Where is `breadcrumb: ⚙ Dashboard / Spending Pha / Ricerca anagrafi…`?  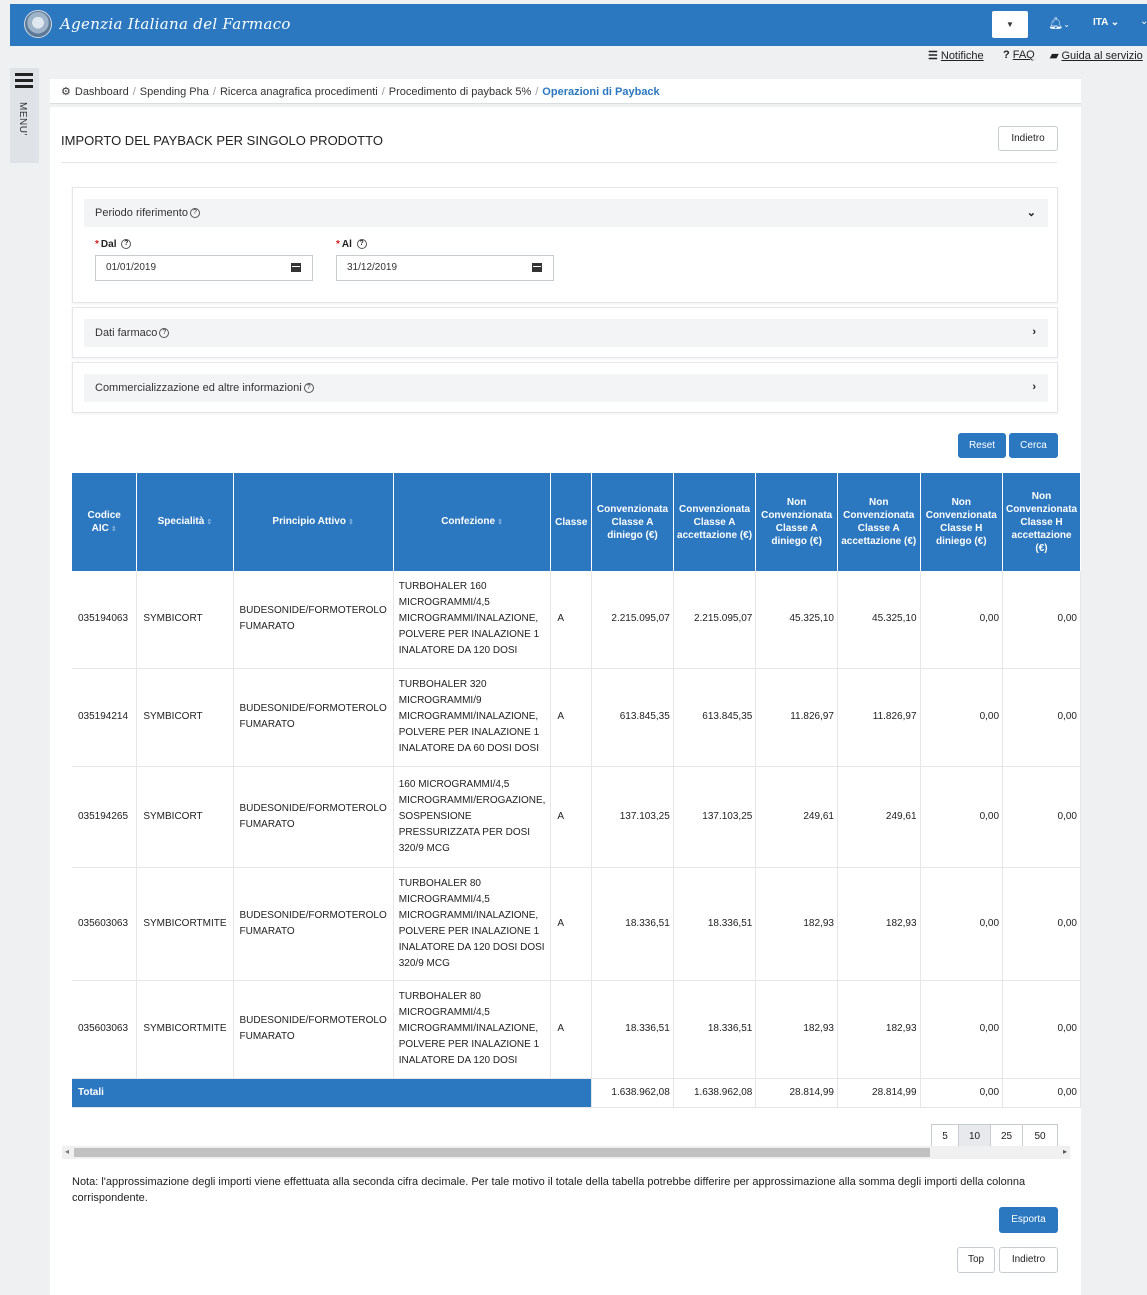
breadcrumb: ⚙ Dashboard / Spending Pha / Ricerca anagrafi… is located at coordinates (565, 91).